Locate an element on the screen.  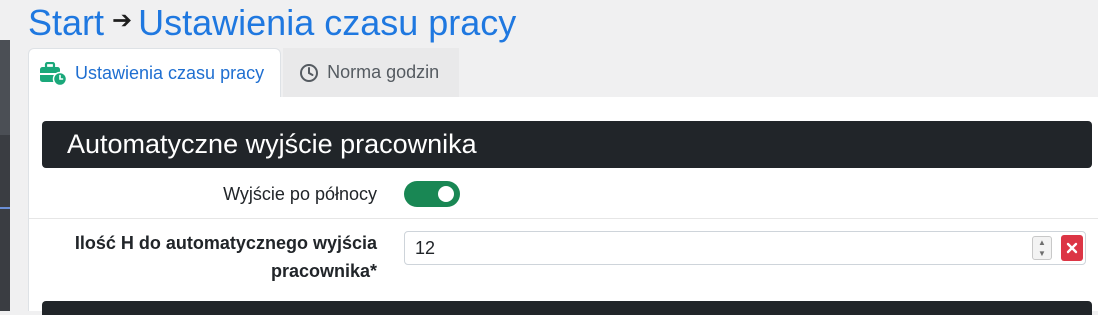
tab-working-time-settings: Ustawienia czasu pracy is located at coordinates (155, 73).